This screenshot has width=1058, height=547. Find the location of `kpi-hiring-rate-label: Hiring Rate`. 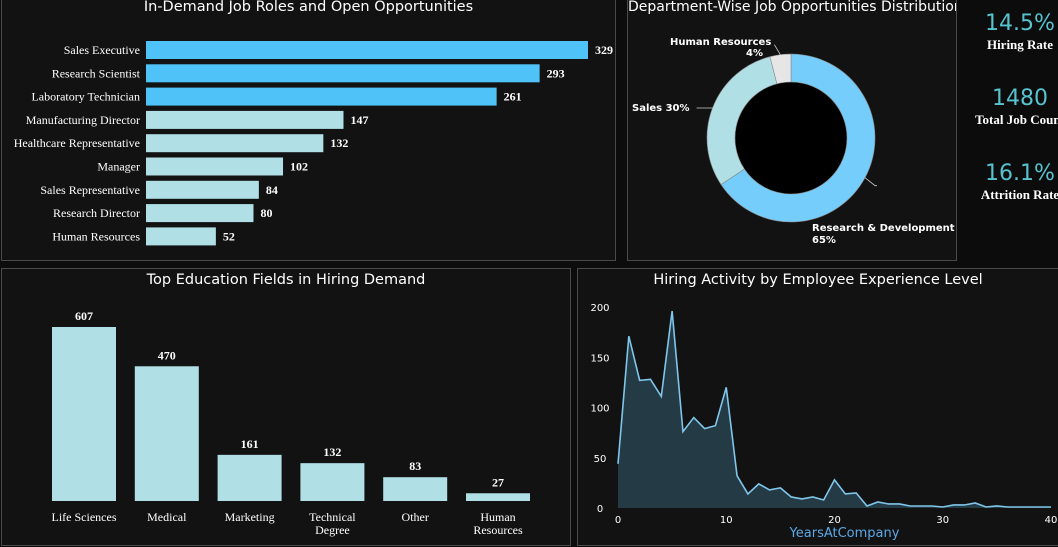

kpi-hiring-rate-label: Hiring Rate is located at coordinates (1020, 44).